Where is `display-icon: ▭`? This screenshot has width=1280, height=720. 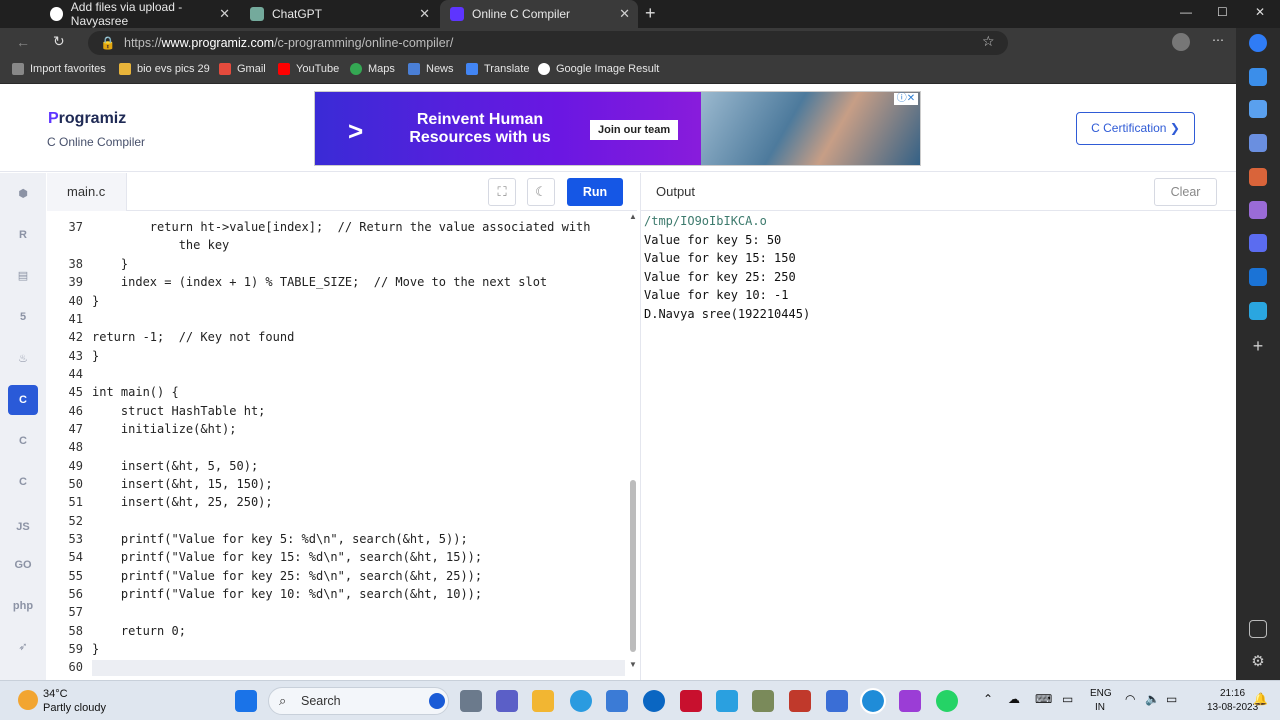 display-icon: ▭ is located at coordinates (1067, 699).